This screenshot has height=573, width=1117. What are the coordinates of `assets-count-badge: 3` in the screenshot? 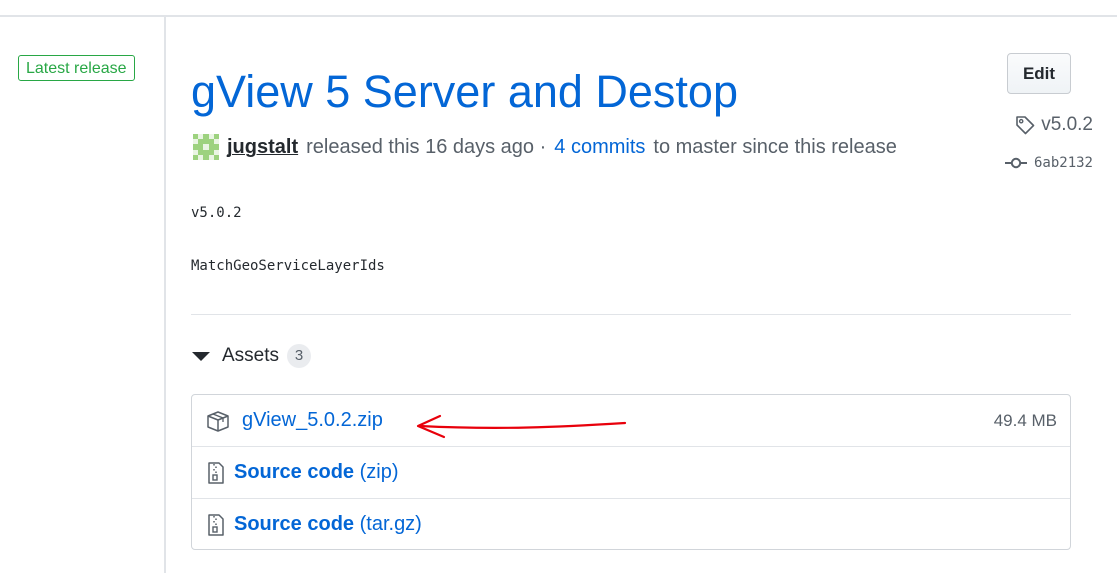 It's located at (299, 356).